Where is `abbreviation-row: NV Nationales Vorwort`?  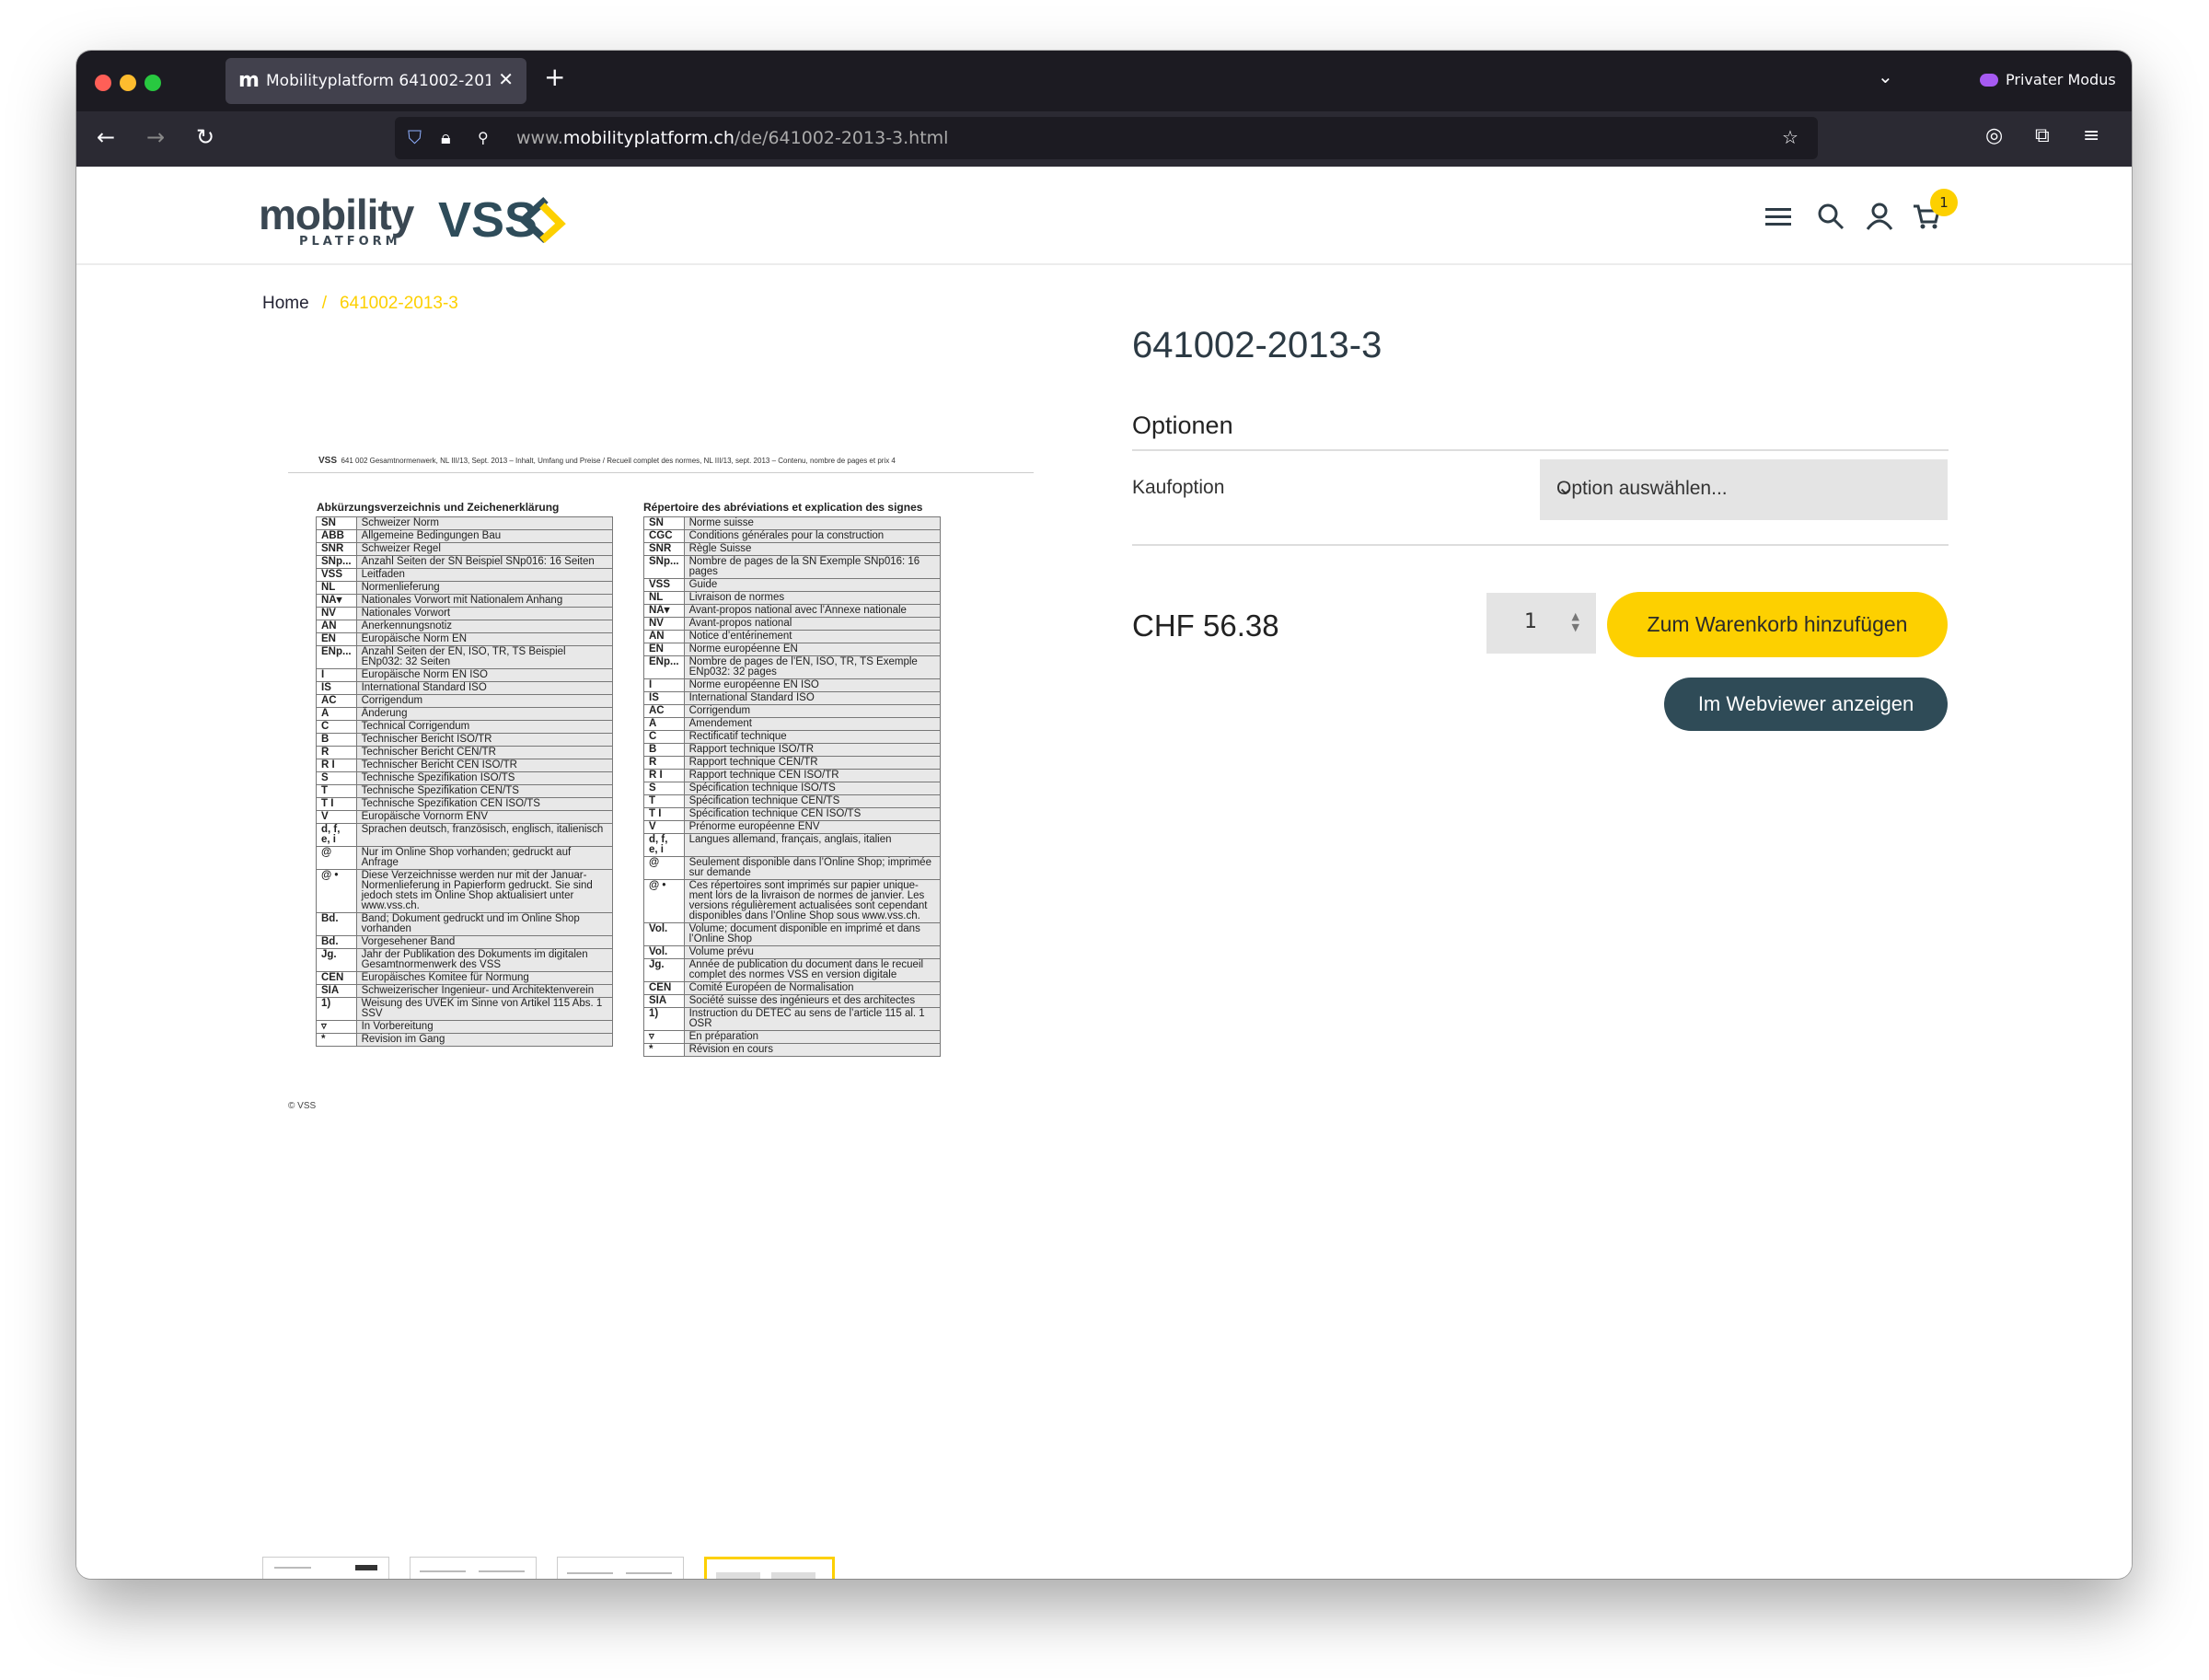
abbreviation-row: NV Nationales Vorwort is located at coordinates (465, 613).